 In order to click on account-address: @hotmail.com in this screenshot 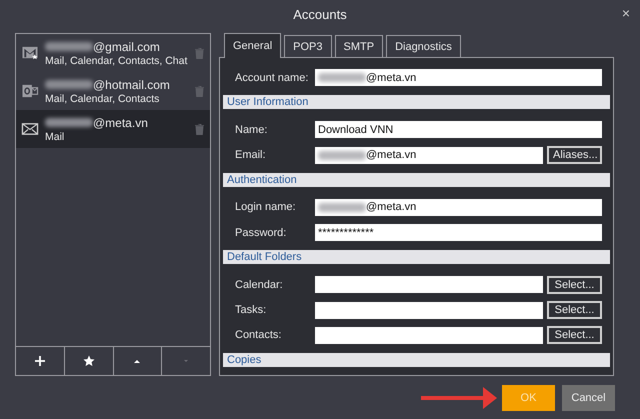, I will do `click(131, 85)`.